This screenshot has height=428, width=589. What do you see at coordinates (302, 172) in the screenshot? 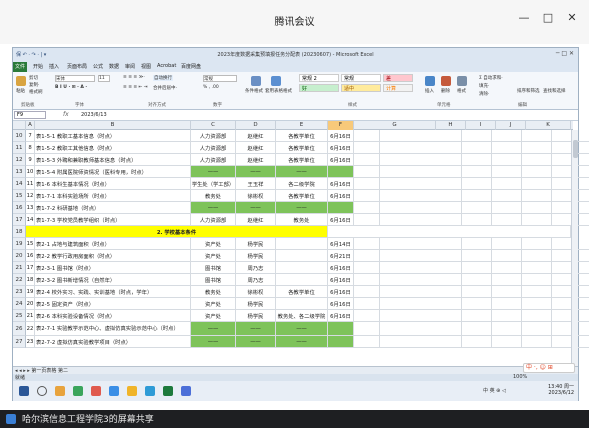
I see `cell-e: ——` at bounding box center [302, 172].